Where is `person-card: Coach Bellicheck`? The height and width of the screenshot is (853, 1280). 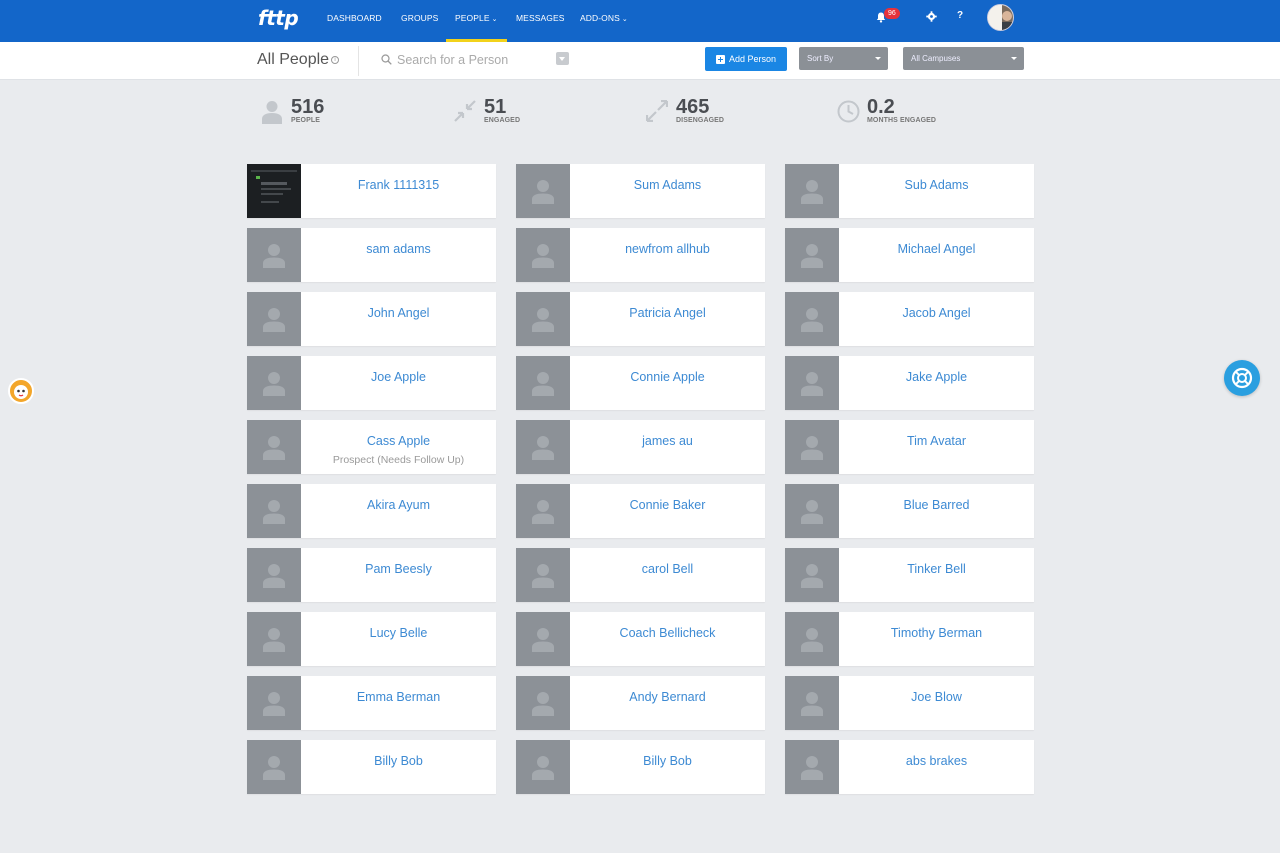 person-card: Coach Bellicheck is located at coordinates (640, 639).